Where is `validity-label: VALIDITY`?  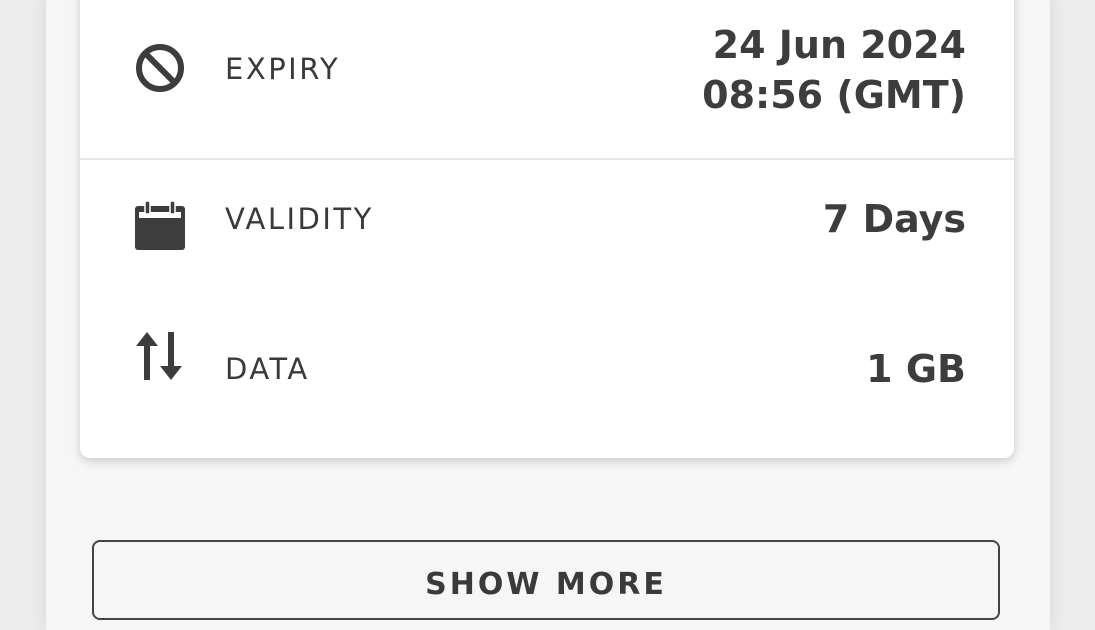
validity-label: VALIDITY is located at coordinates (299, 219).